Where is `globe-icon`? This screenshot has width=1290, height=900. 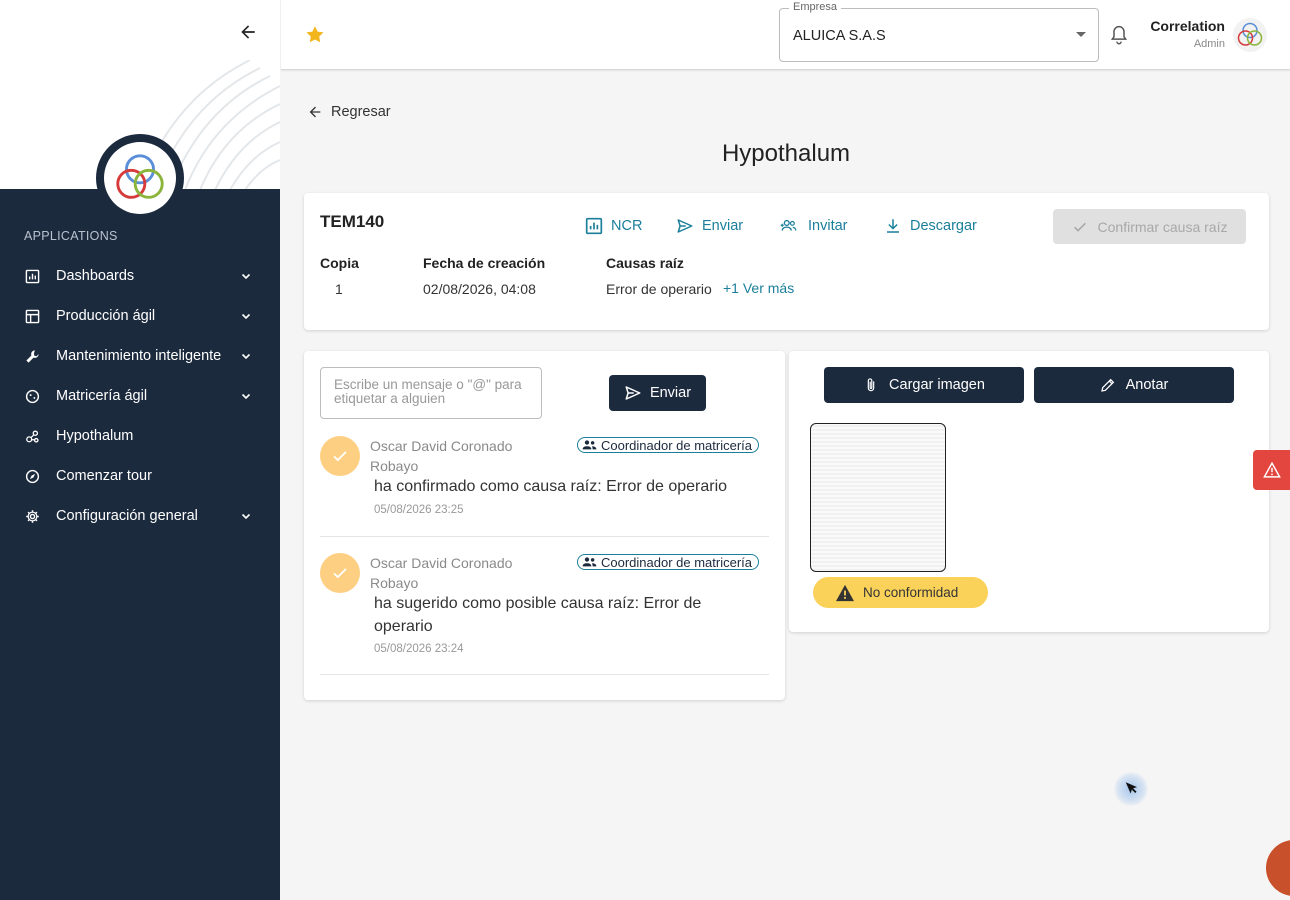 globe-icon is located at coordinates (32, 396).